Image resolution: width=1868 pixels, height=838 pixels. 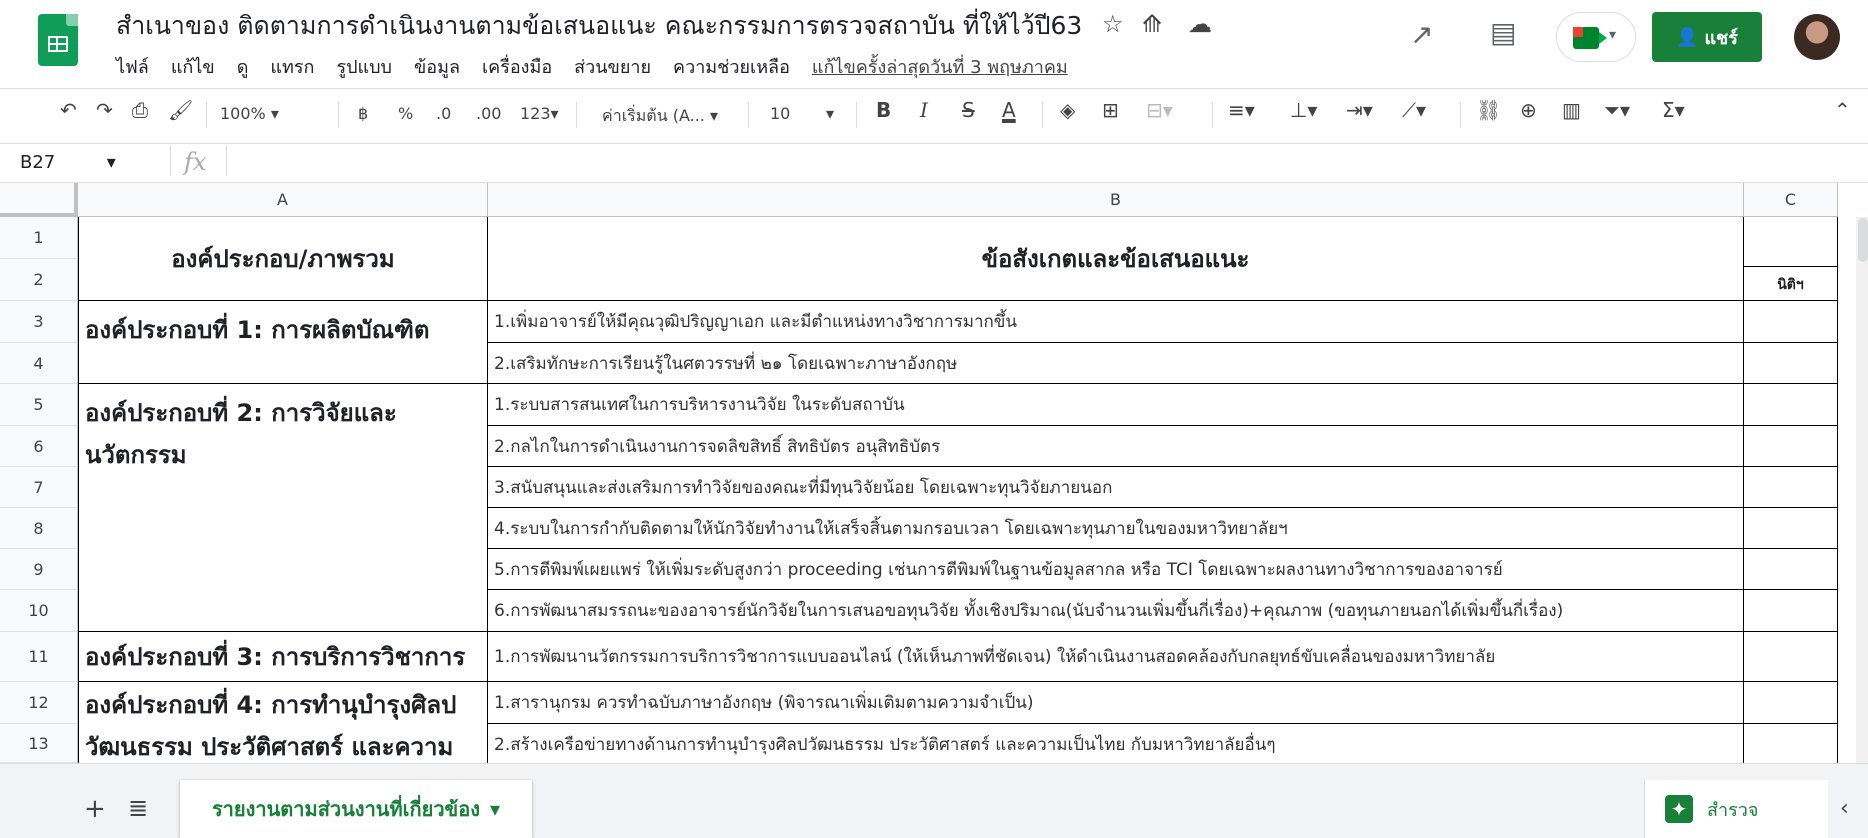 What do you see at coordinates (731, 66) in the screenshot?
I see `menu-help: ความช่วยเหลือ` at bounding box center [731, 66].